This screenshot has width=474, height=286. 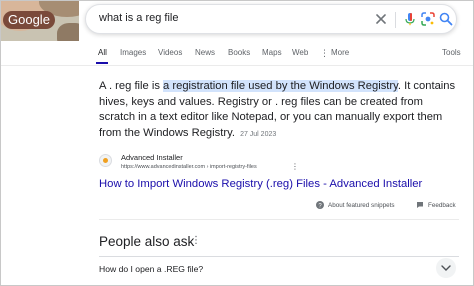 What do you see at coordinates (133, 52) in the screenshot?
I see `tab-images: Images` at bounding box center [133, 52].